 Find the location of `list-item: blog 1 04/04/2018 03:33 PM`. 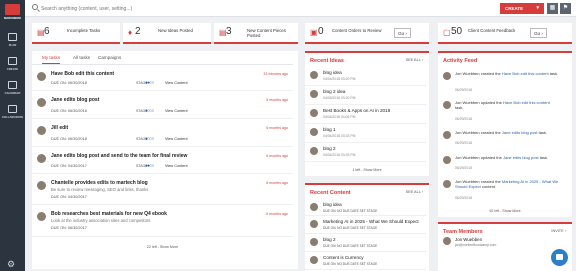

list-item: blog 1 04/04/2018 03:33 PM is located at coordinates (365, 134).